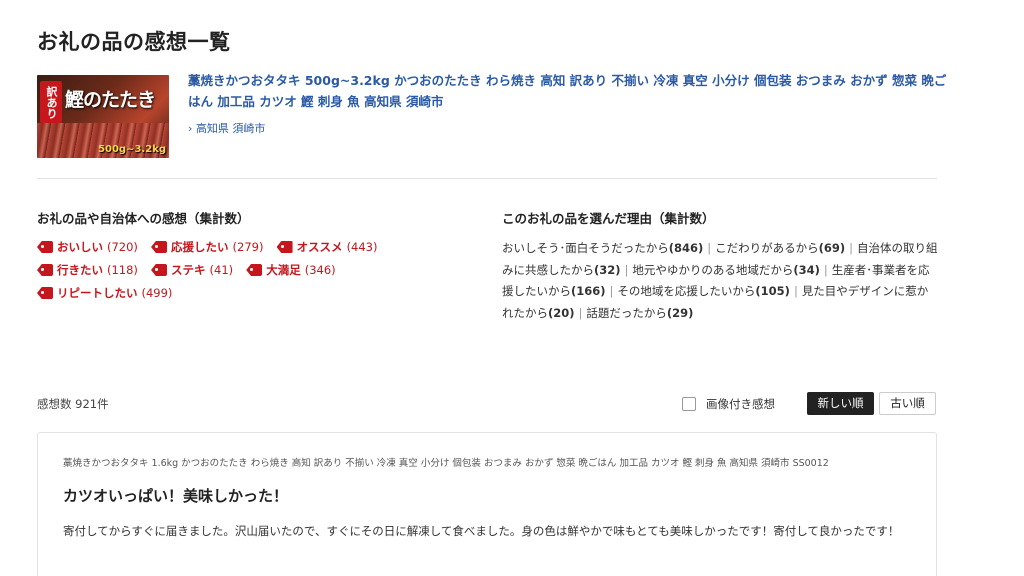 The height and width of the screenshot is (576, 1024). What do you see at coordinates (680, 312) in the screenshot?
I see `reason-count: (29)` at bounding box center [680, 312].